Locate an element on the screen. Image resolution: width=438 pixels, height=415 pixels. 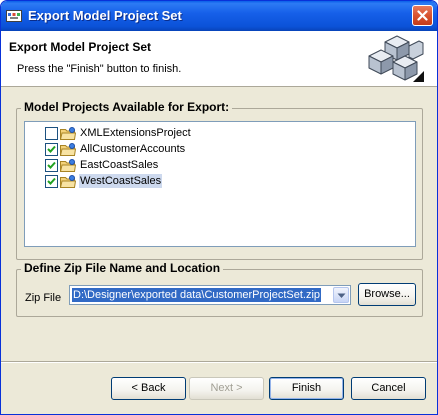
list-item: WestCoastSales is located at coordinates (104, 181).